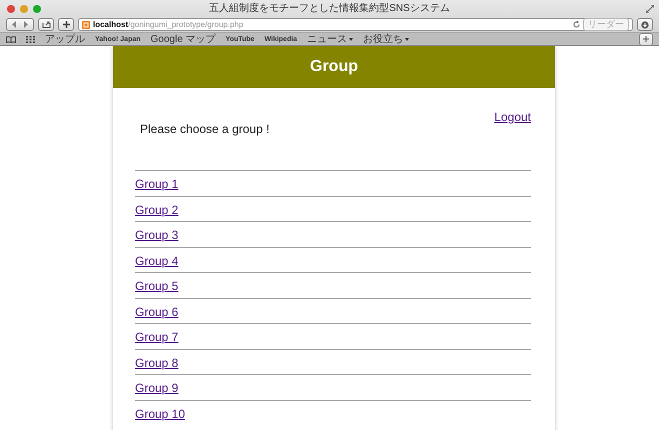  What do you see at coordinates (183, 39) in the screenshot?
I see `bookmark-link: Google マップ` at bounding box center [183, 39].